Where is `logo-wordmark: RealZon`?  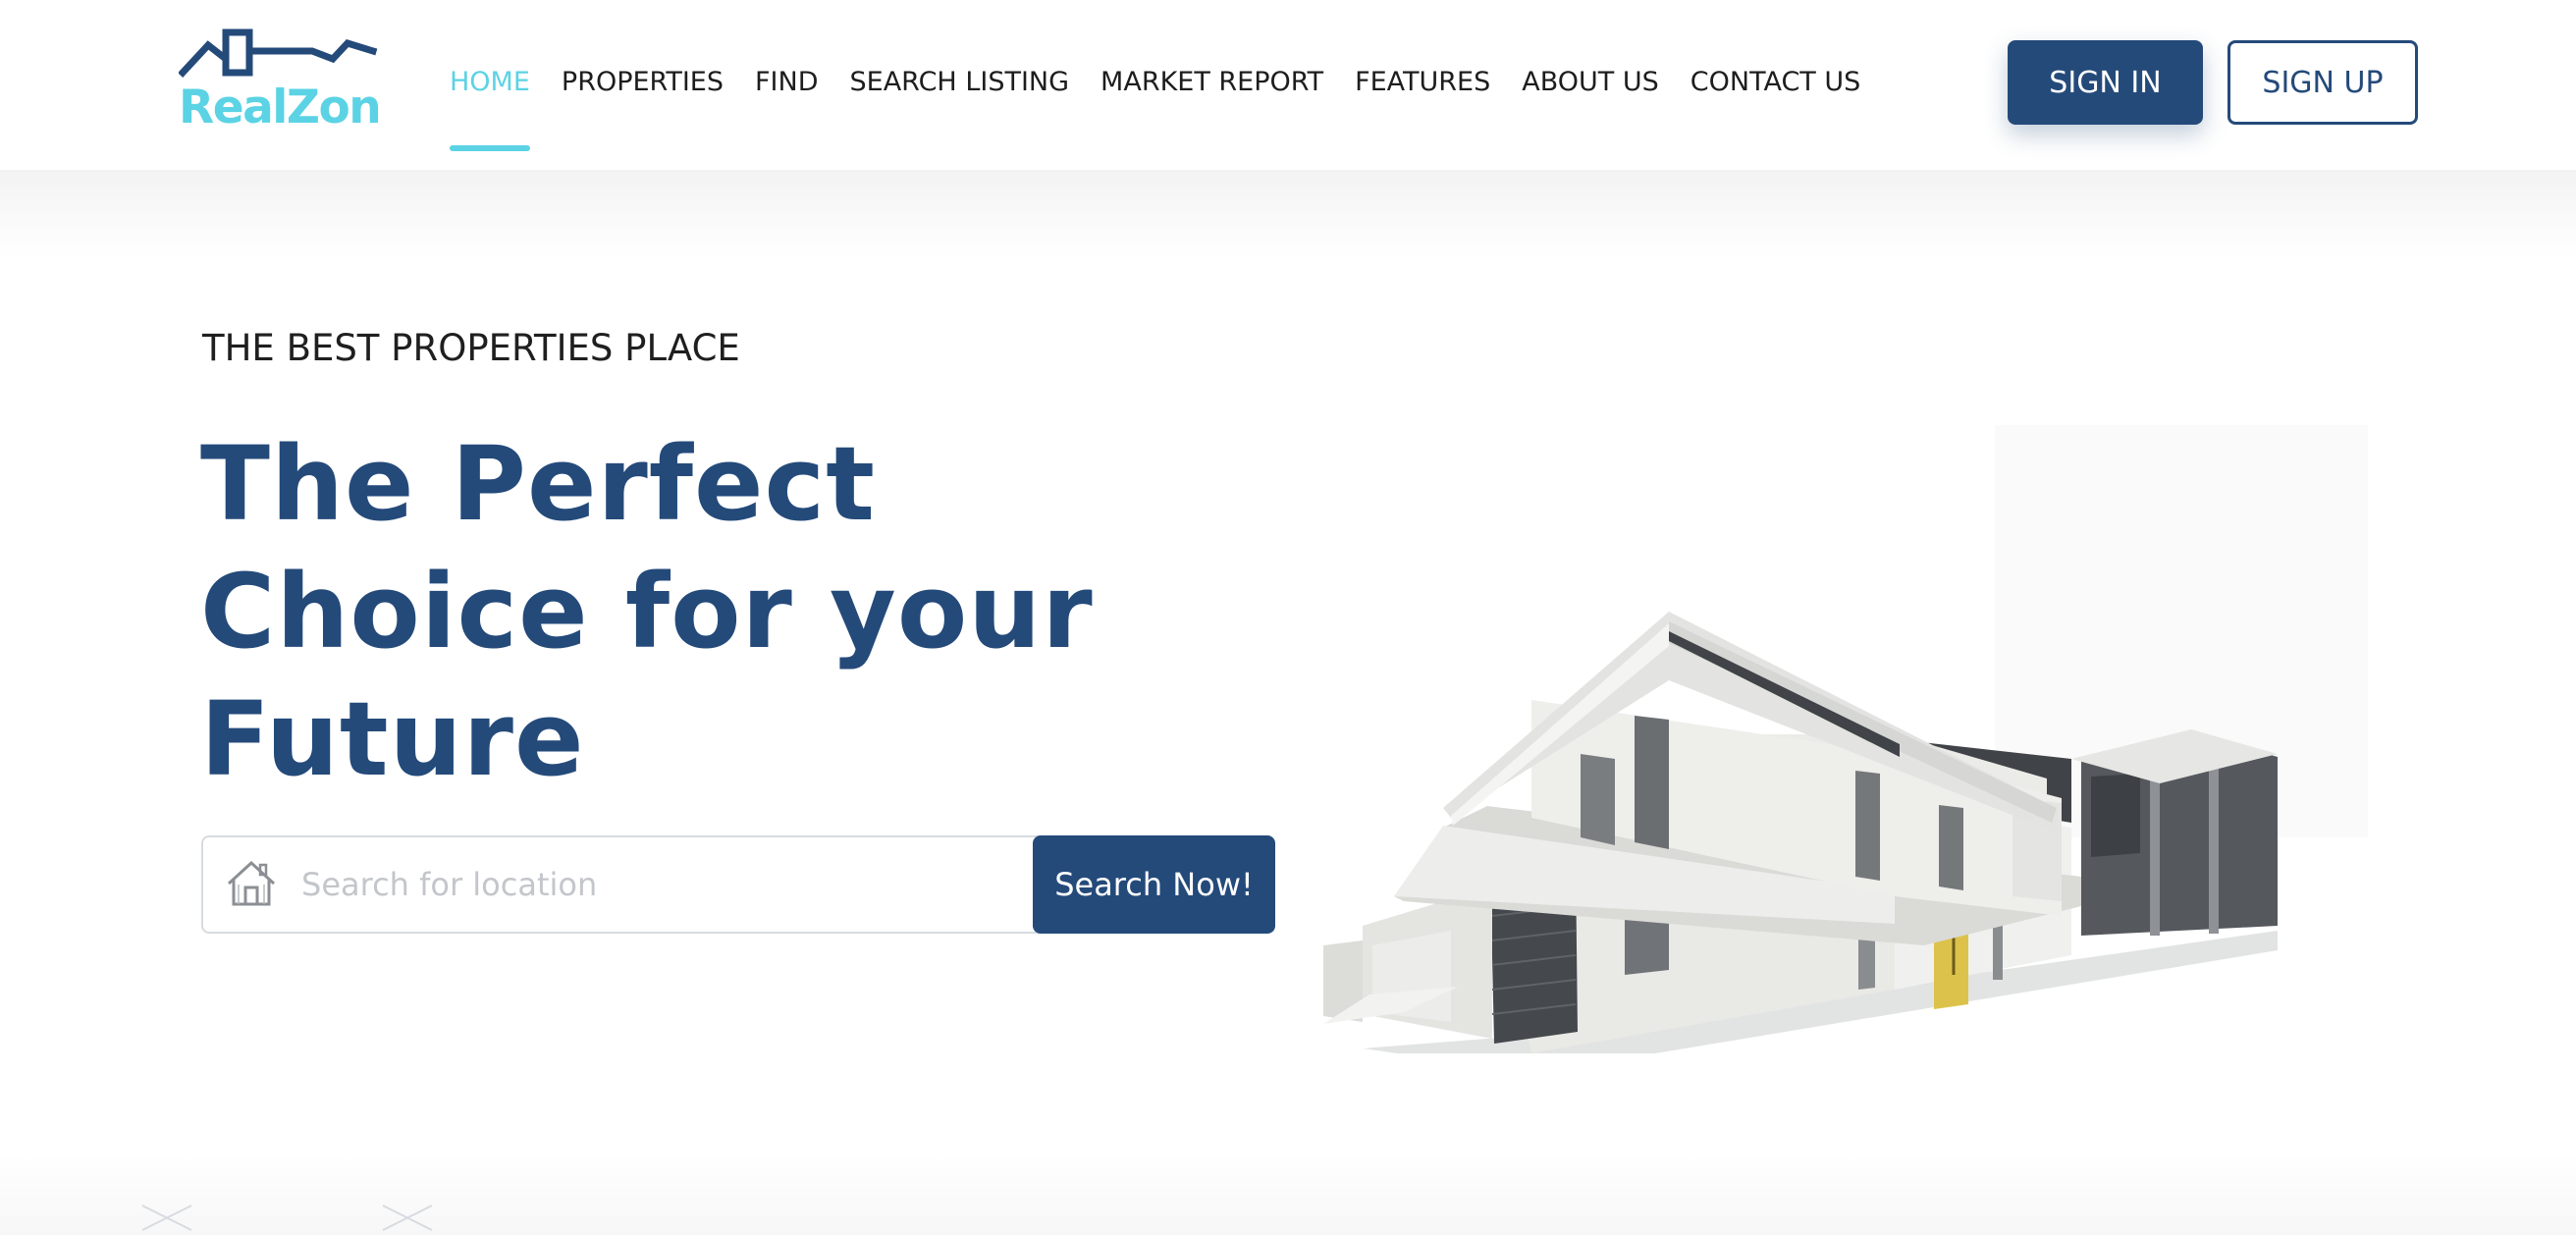
logo-wordmark: RealZon is located at coordinates (280, 108).